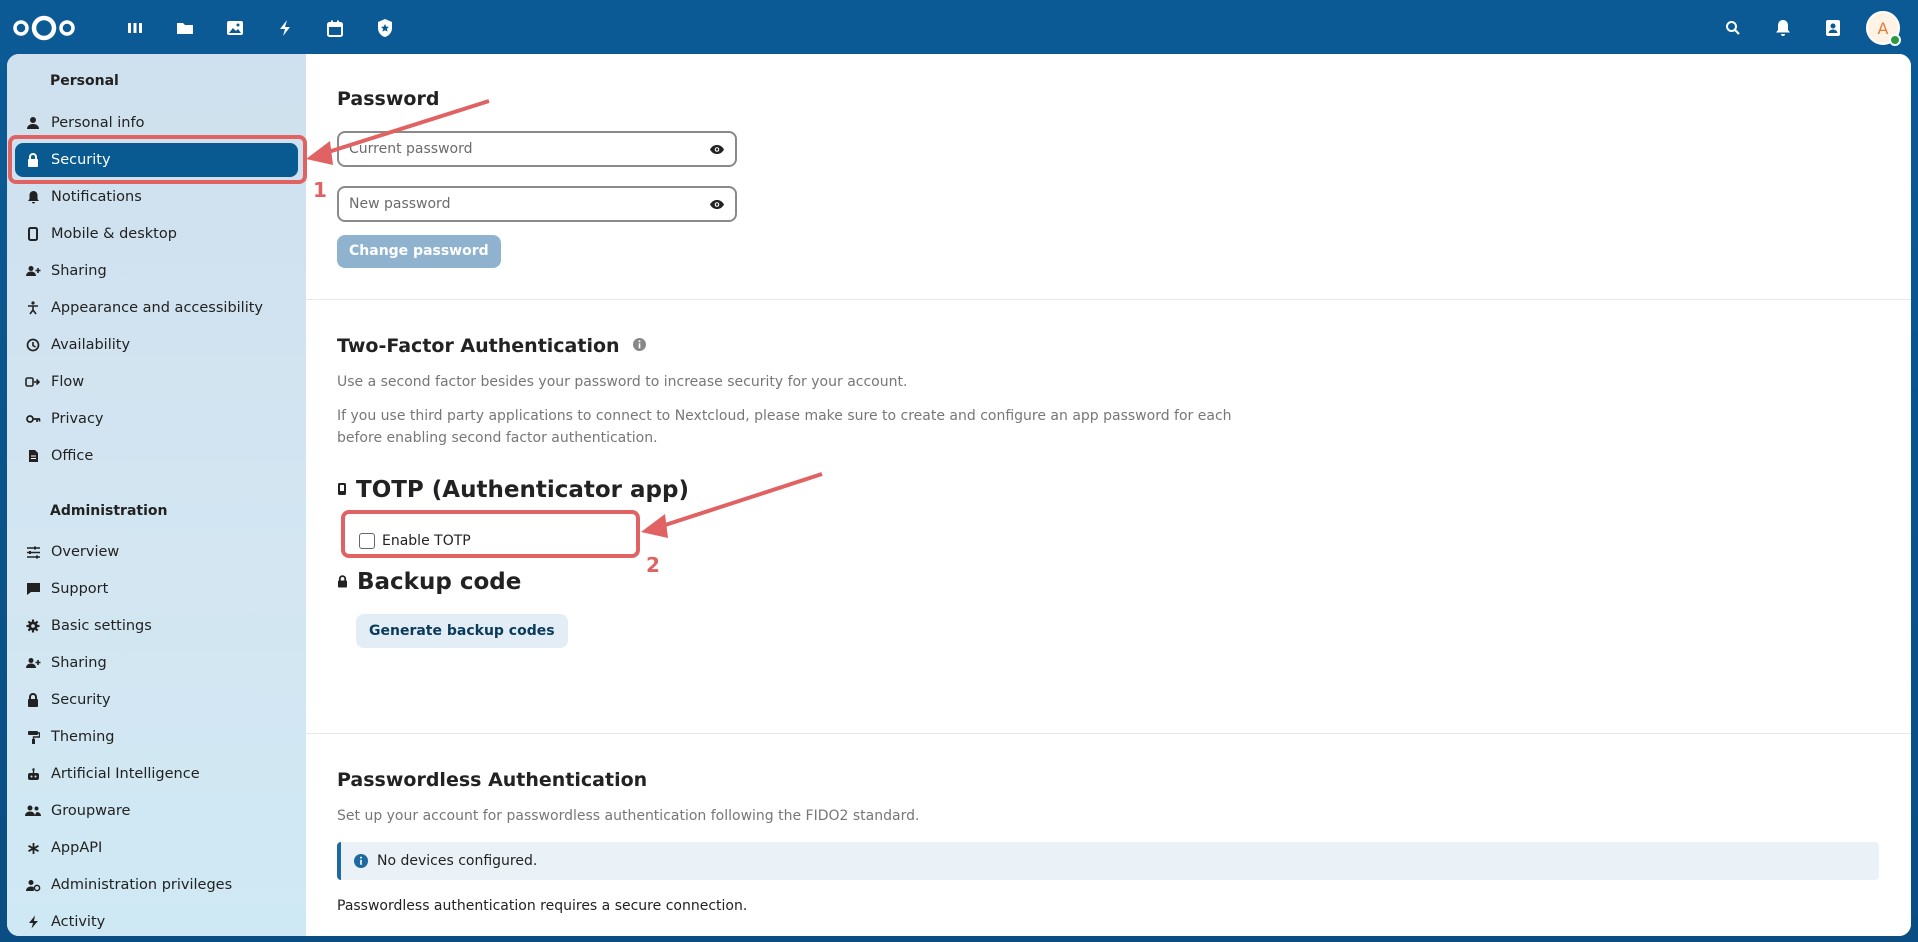 The width and height of the screenshot is (1918, 942). I want to click on sidebar-item-label: Appearance and accessibility, so click(157, 308).